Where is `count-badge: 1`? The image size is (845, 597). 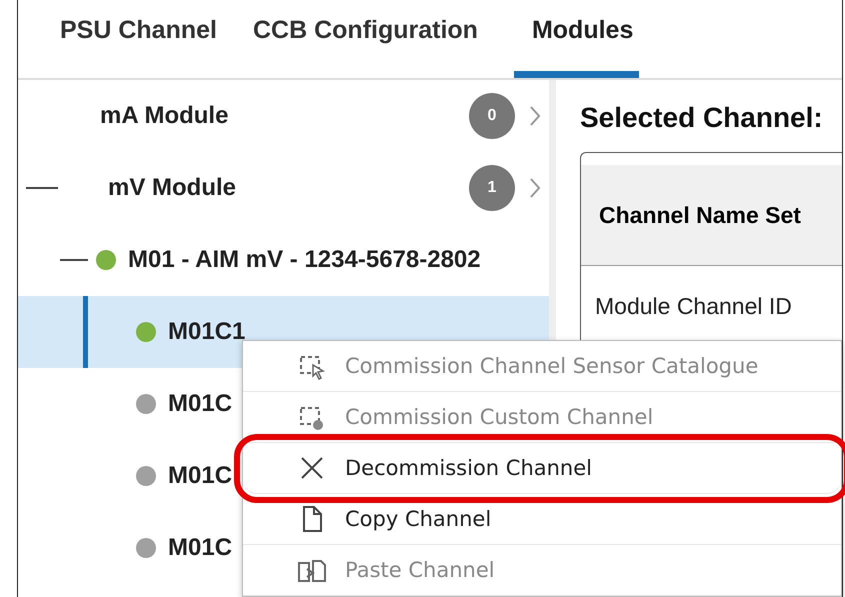 count-badge: 1 is located at coordinates (492, 188).